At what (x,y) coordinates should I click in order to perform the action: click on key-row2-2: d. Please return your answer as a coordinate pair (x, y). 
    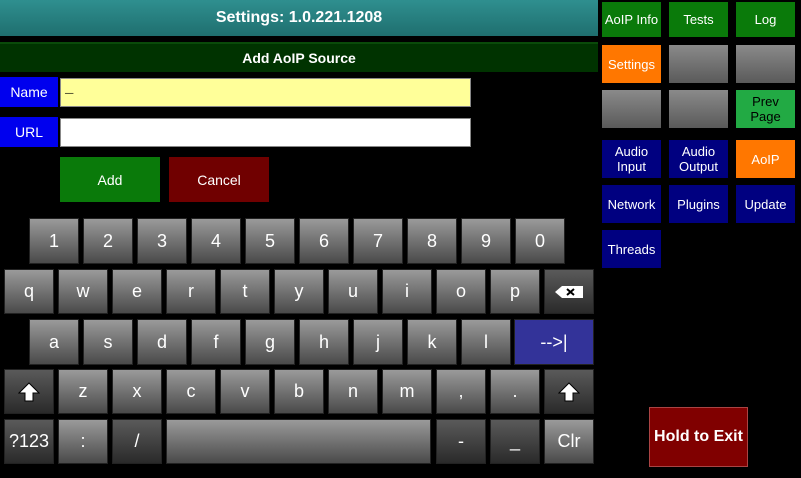
    Looking at the image, I should click on (162, 342).